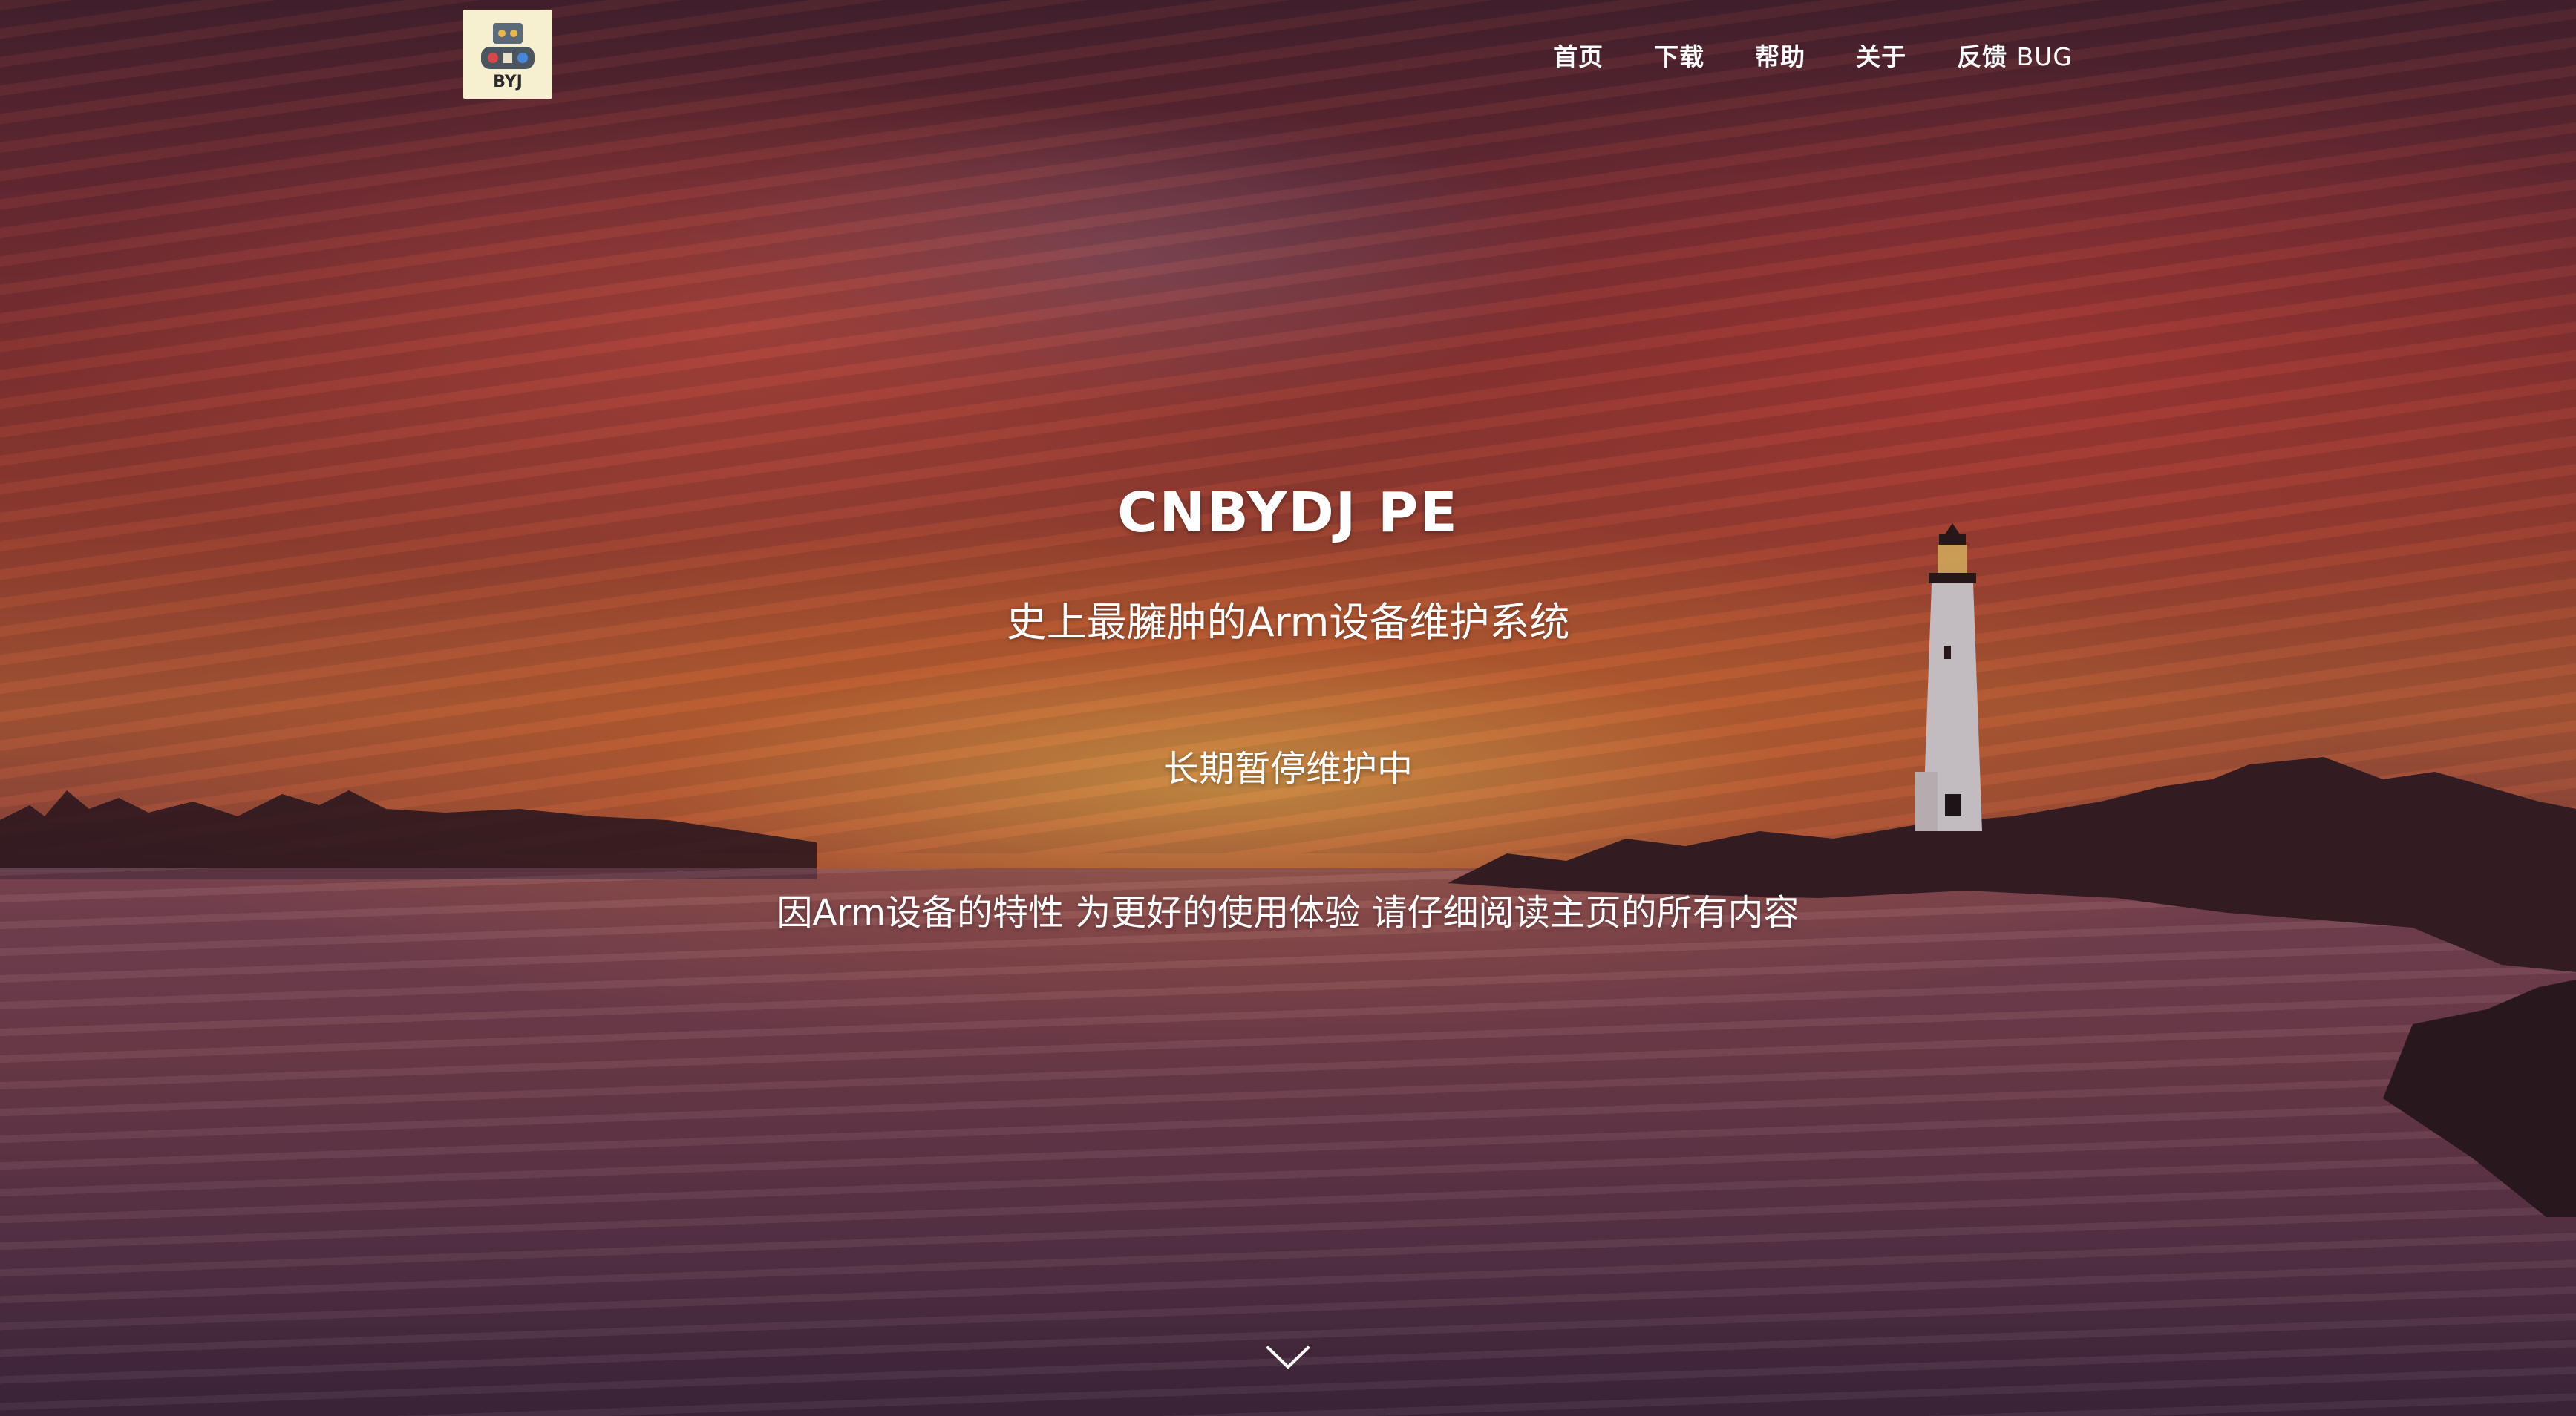 The height and width of the screenshot is (1416, 2576). I want to click on main-nav: 首页 下载 帮助 关于 反馈 BUG, so click(1788, 55).